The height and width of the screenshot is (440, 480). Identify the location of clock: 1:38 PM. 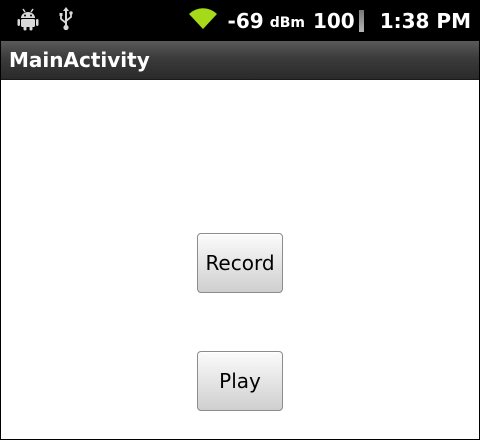
(425, 21).